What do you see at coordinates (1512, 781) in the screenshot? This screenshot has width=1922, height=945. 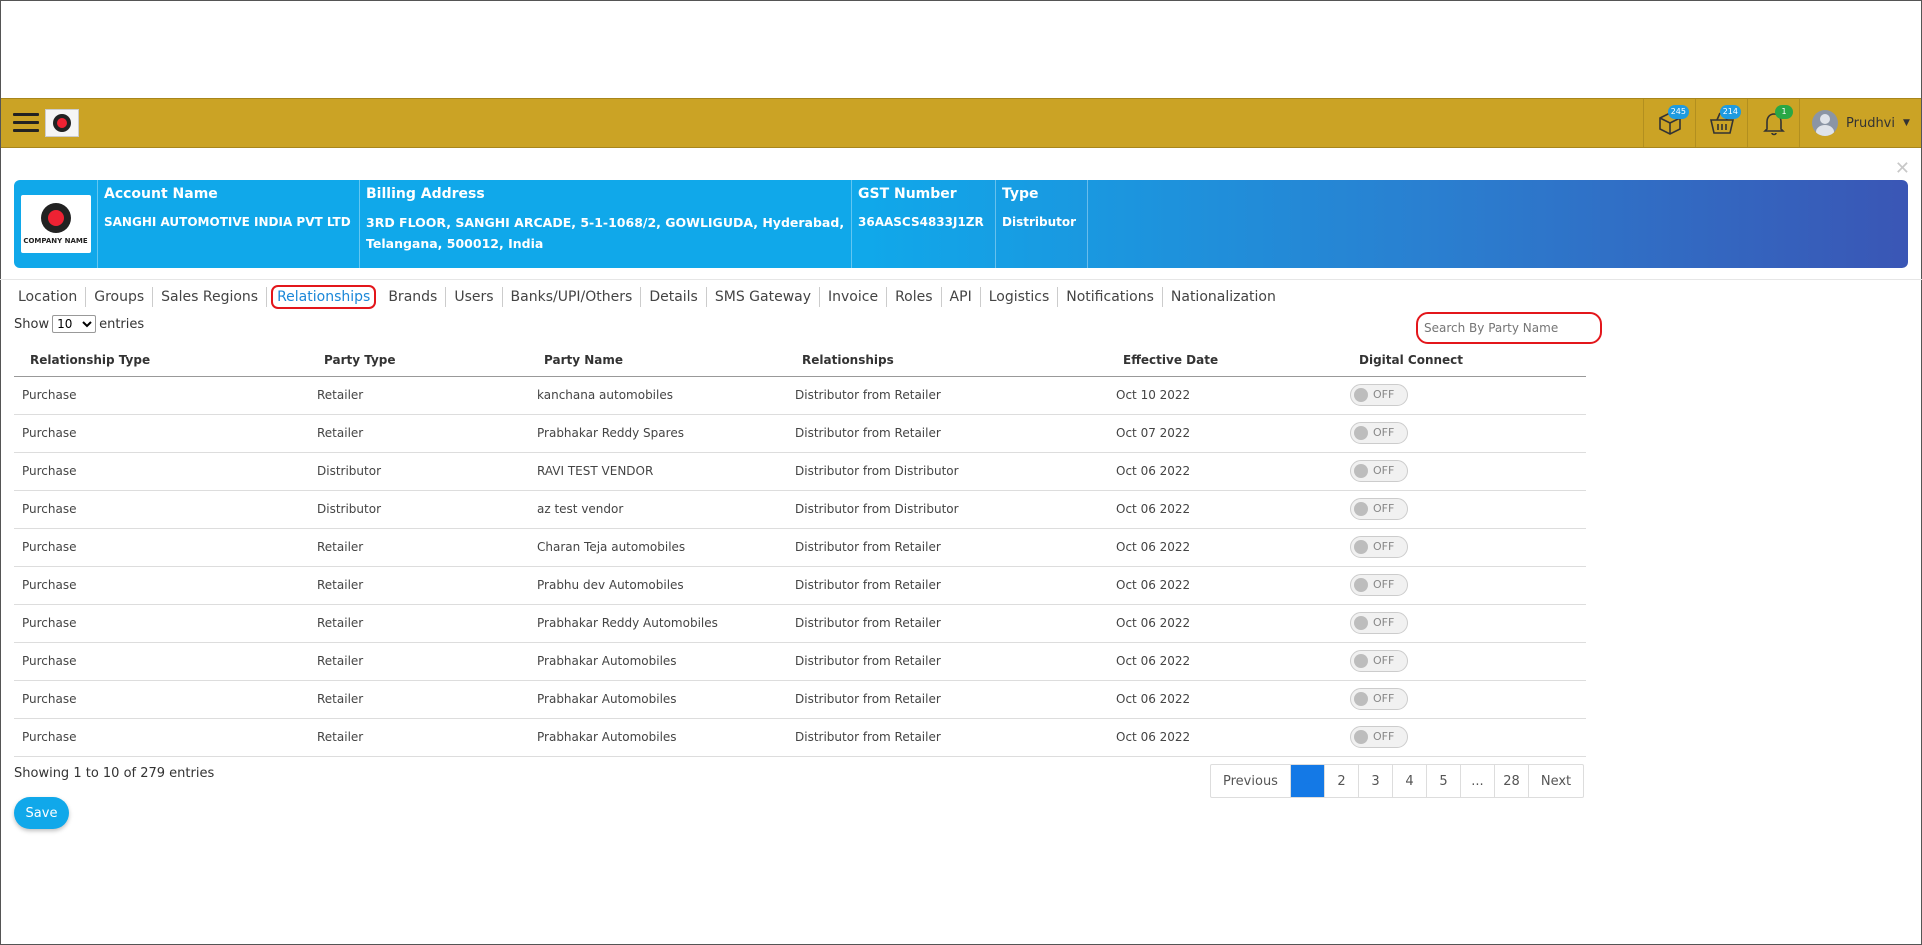 I see `page-28-button: 28` at bounding box center [1512, 781].